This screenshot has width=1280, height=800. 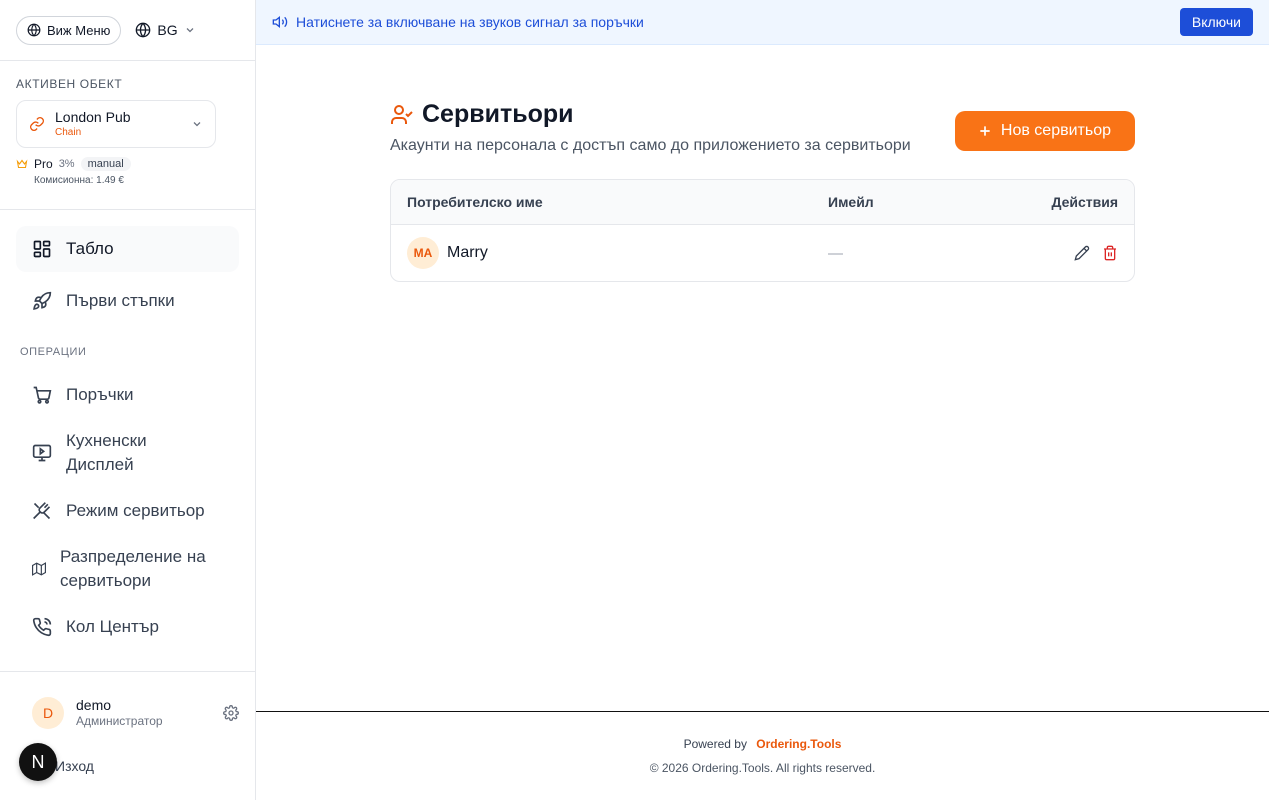 What do you see at coordinates (94, 705) in the screenshot?
I see `user-name: demo` at bounding box center [94, 705].